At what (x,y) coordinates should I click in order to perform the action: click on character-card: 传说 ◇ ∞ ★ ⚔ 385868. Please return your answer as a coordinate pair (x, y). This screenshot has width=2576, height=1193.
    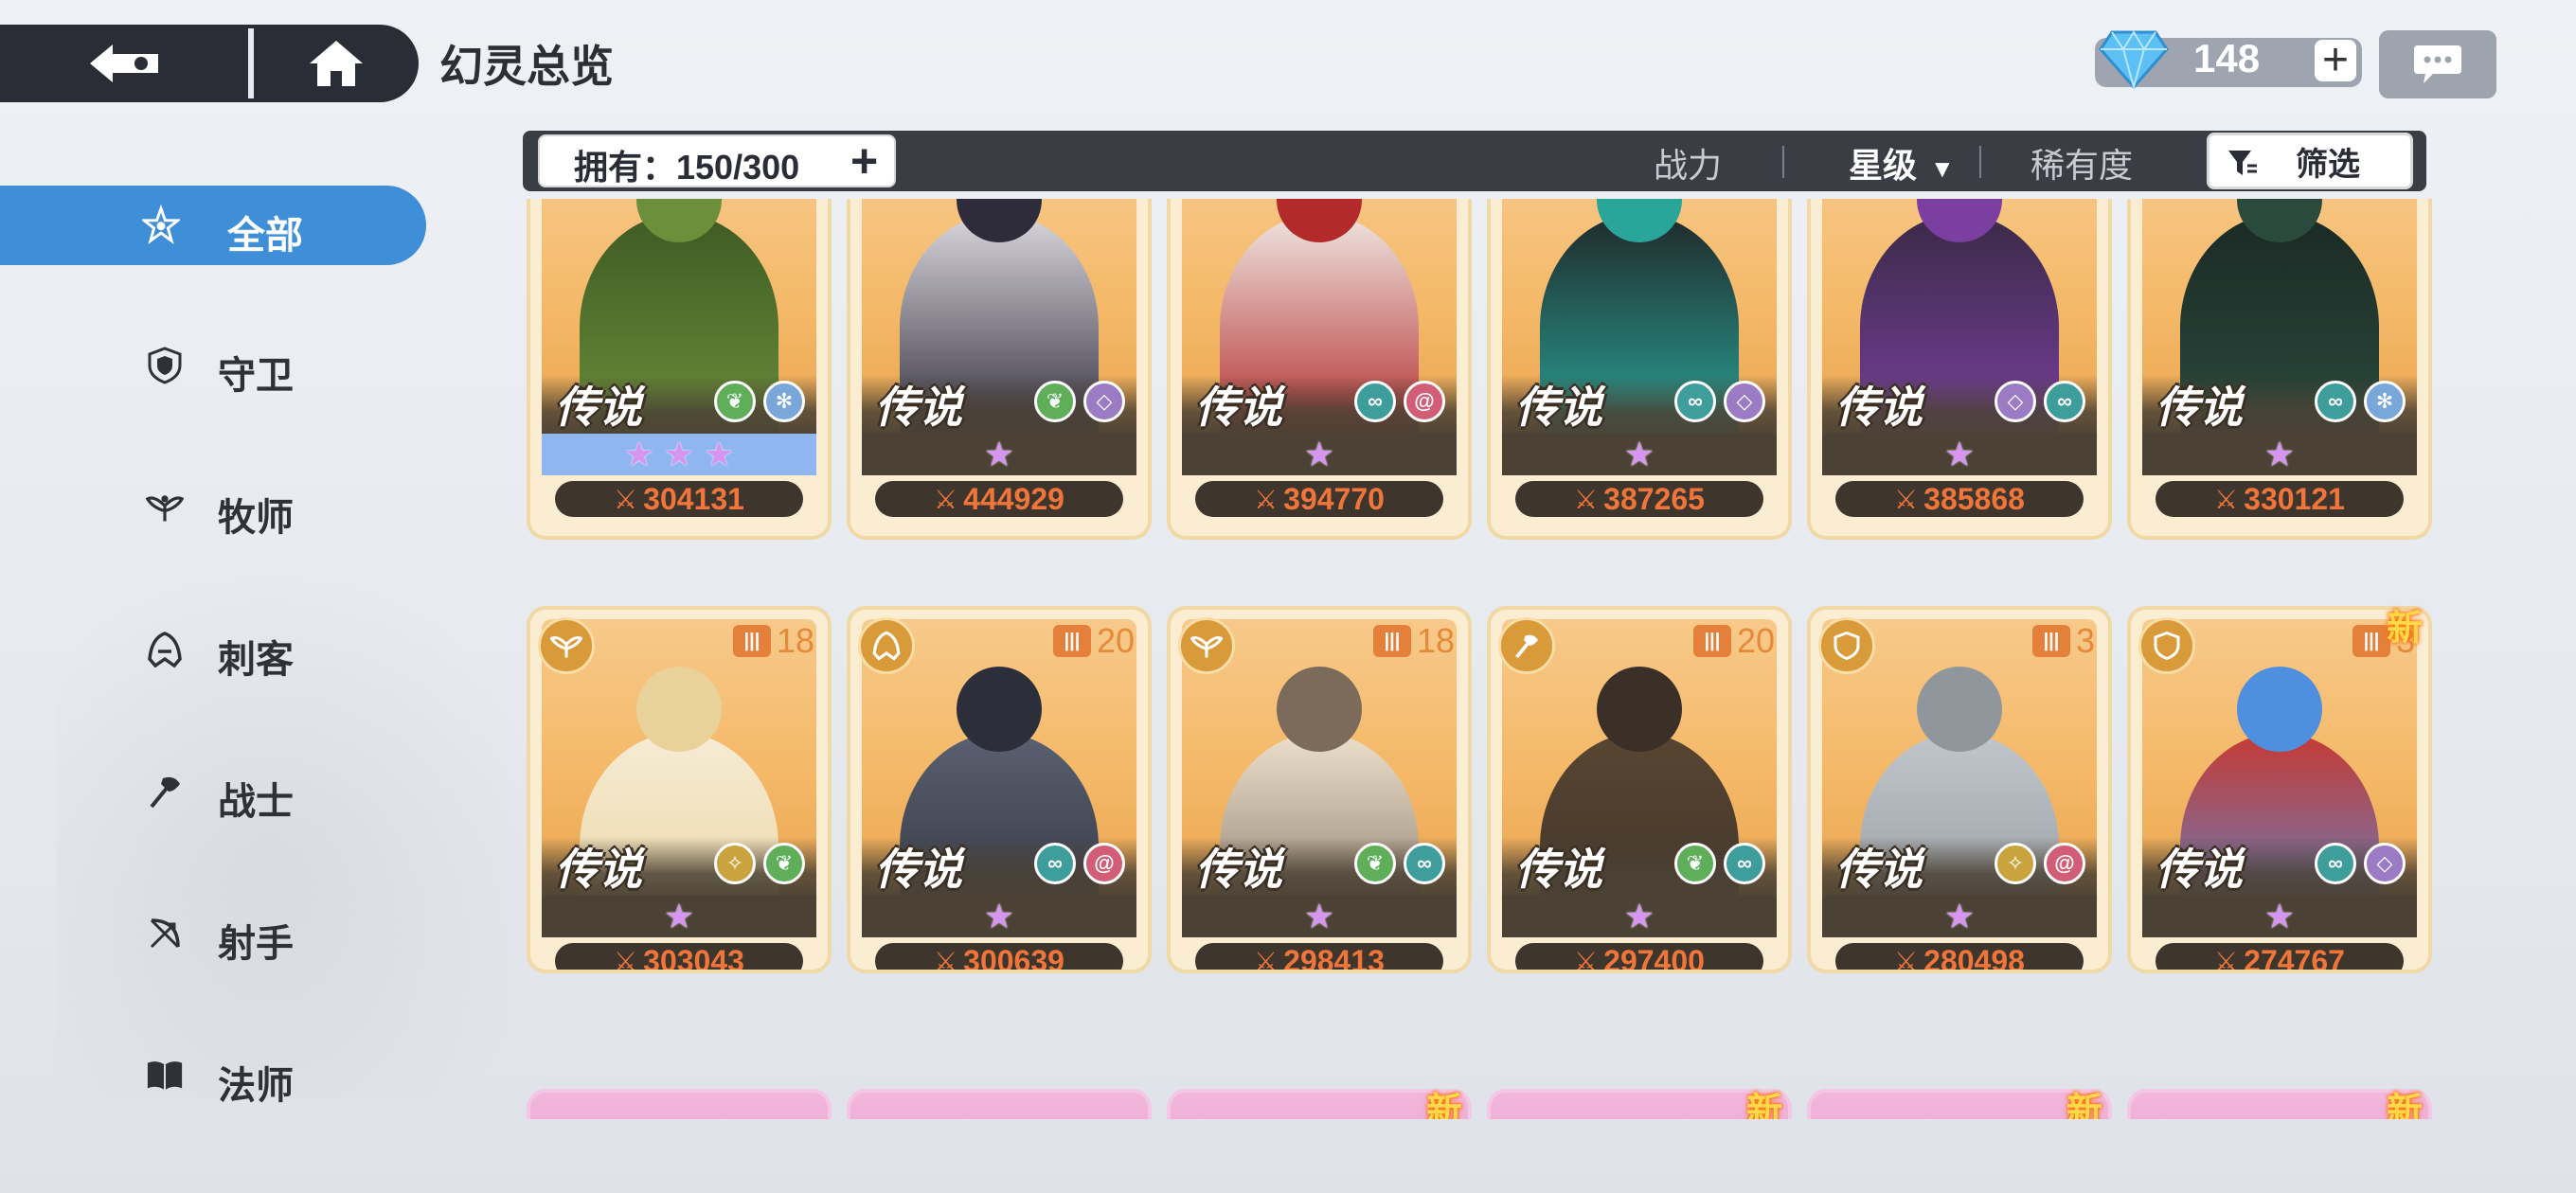
    Looking at the image, I should click on (1960, 367).